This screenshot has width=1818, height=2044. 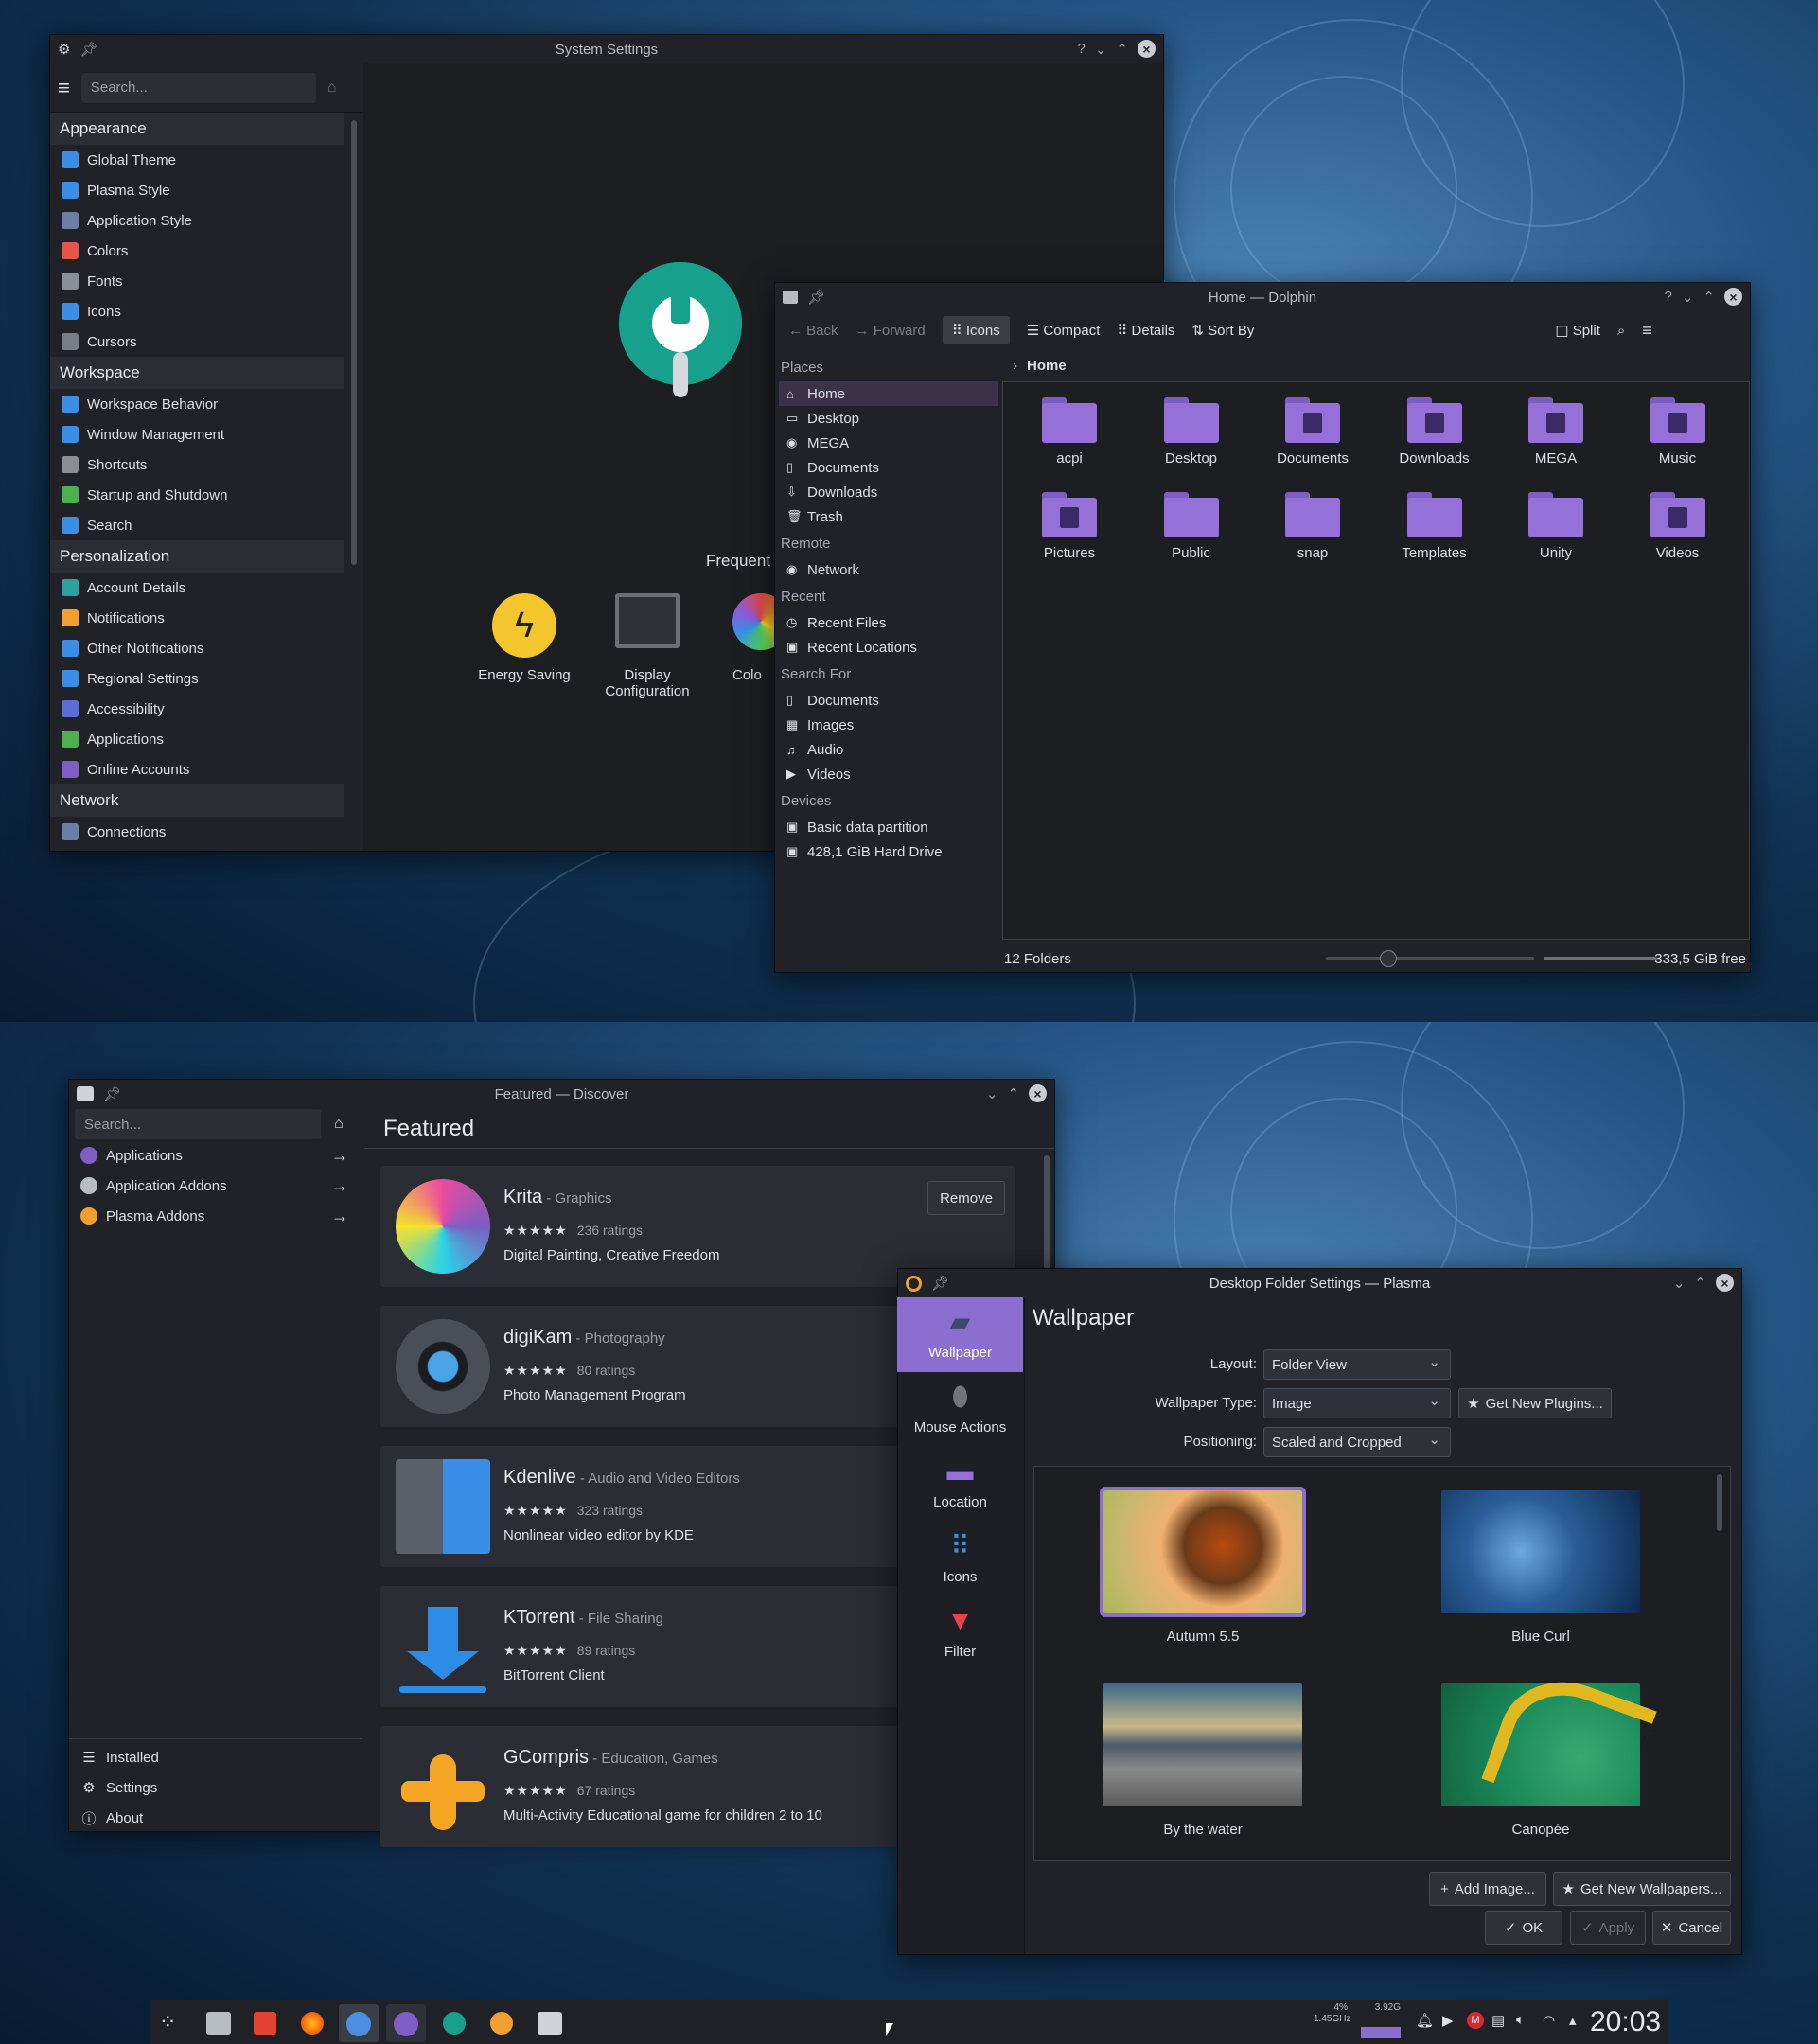 I want to click on menu-icon: ≡, so click(x=1647, y=331).